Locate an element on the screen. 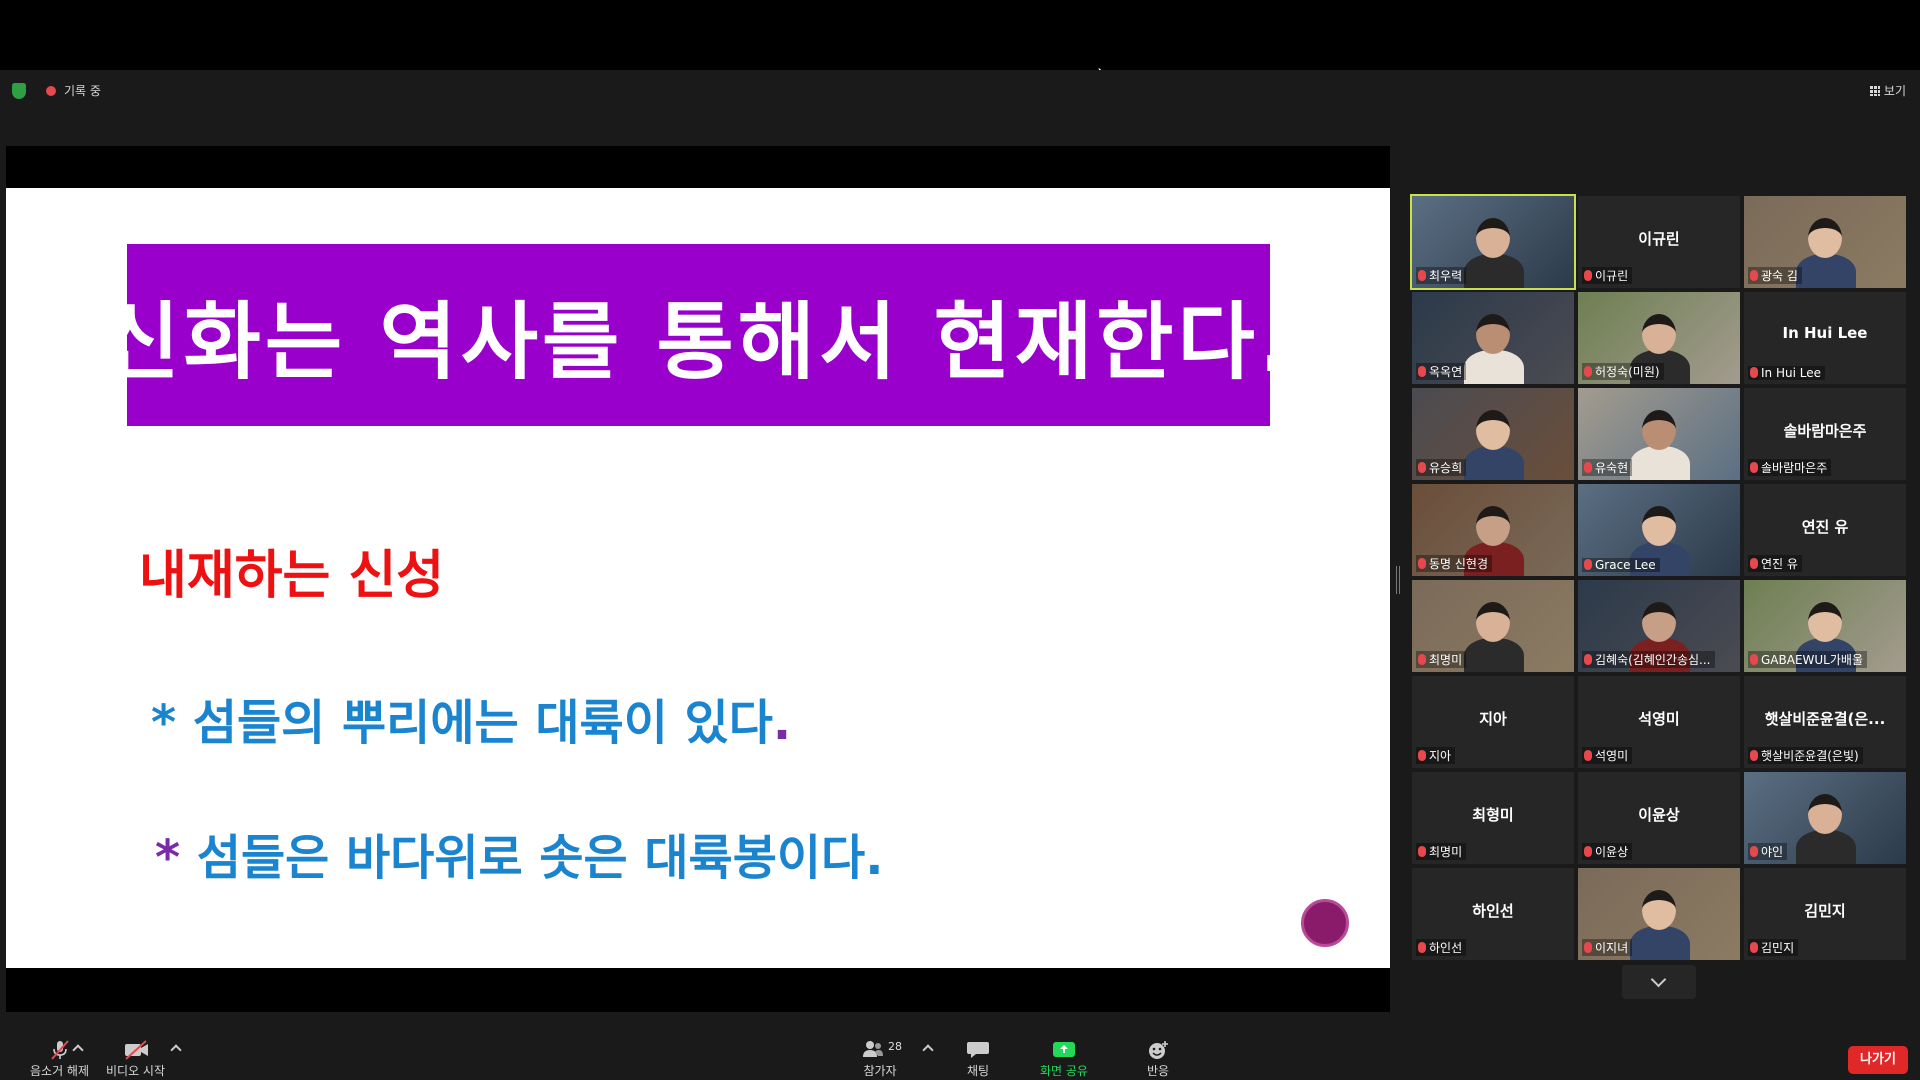 This screenshot has height=1080, width=1920. participant-tile: 유숙현 is located at coordinates (1659, 434).